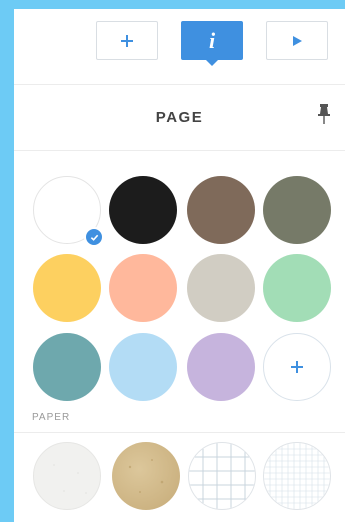  I want to click on fine-grid-paper-texture, so click(297, 476).